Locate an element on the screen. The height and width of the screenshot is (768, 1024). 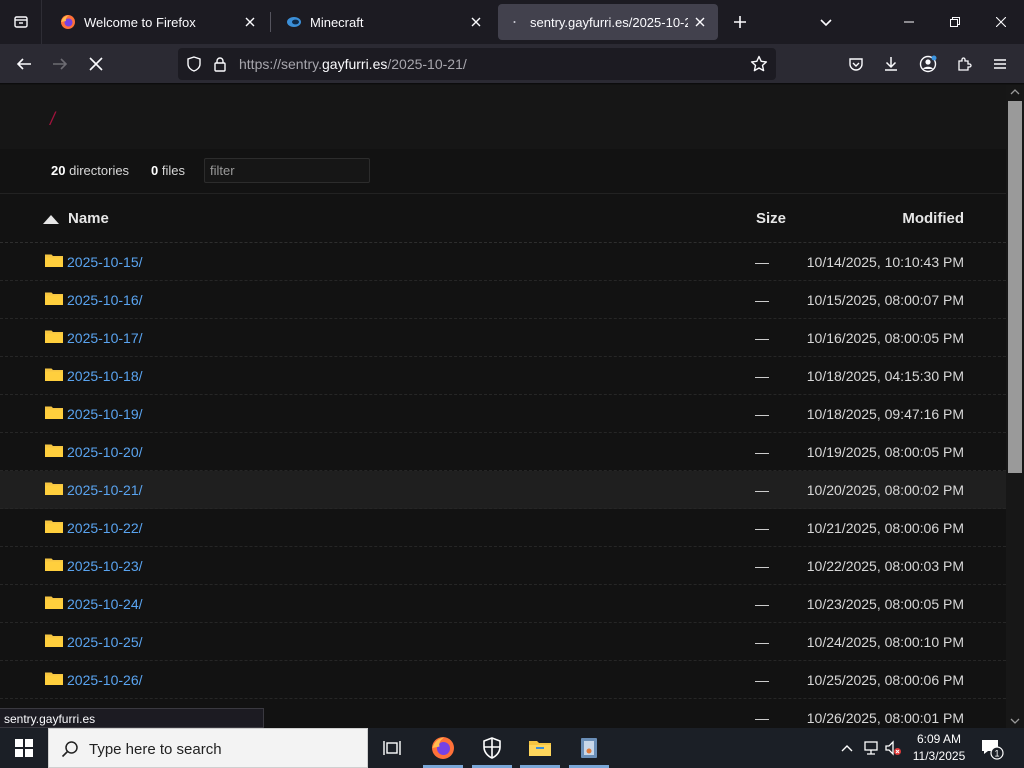
taskbar-app-document is located at coordinates (589, 748).